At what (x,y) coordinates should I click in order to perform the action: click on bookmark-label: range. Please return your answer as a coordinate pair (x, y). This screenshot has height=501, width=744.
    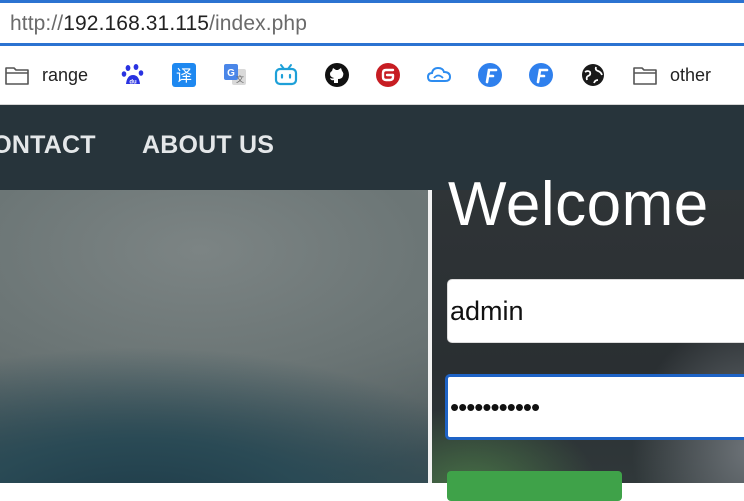
    Looking at the image, I should click on (65, 74).